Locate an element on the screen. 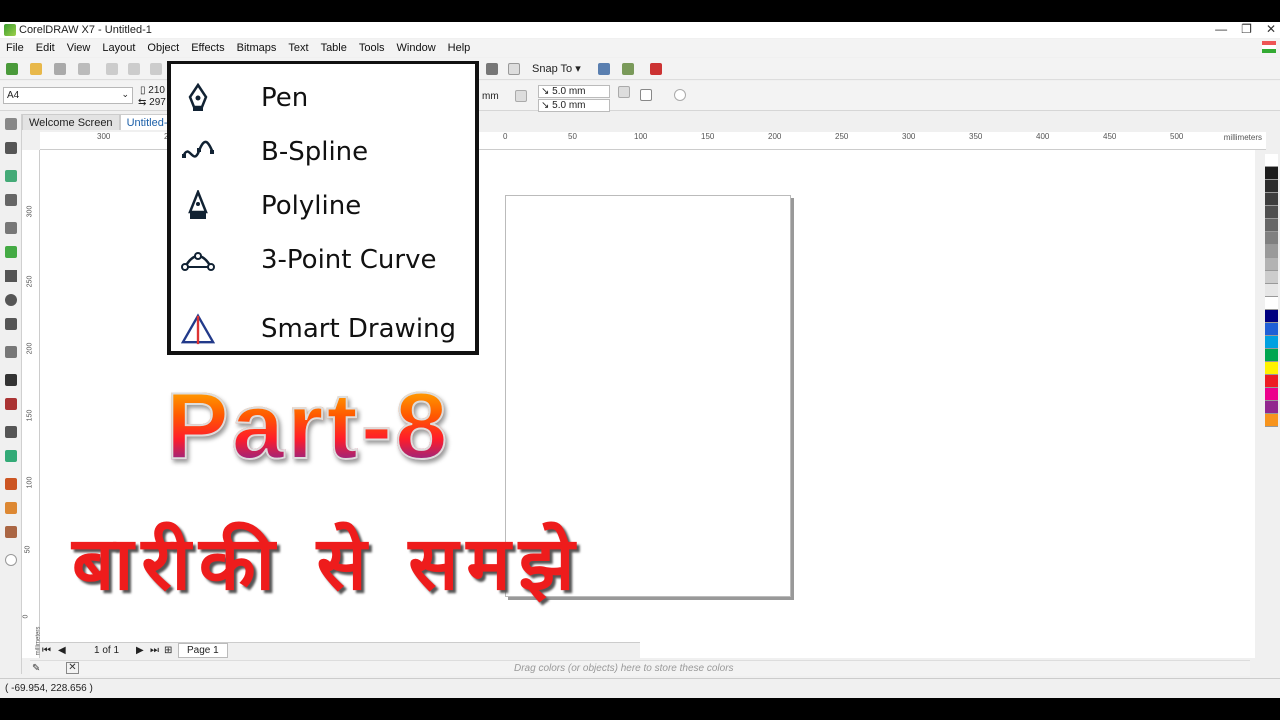 The width and height of the screenshot is (1280, 720). cut-icon is located at coordinates (112, 69).